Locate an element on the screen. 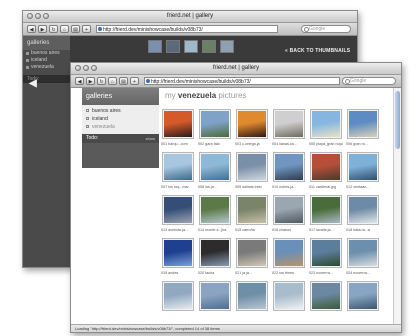  thumbnail-item: 011 cardenal.jpg is located at coordinates (326, 172).